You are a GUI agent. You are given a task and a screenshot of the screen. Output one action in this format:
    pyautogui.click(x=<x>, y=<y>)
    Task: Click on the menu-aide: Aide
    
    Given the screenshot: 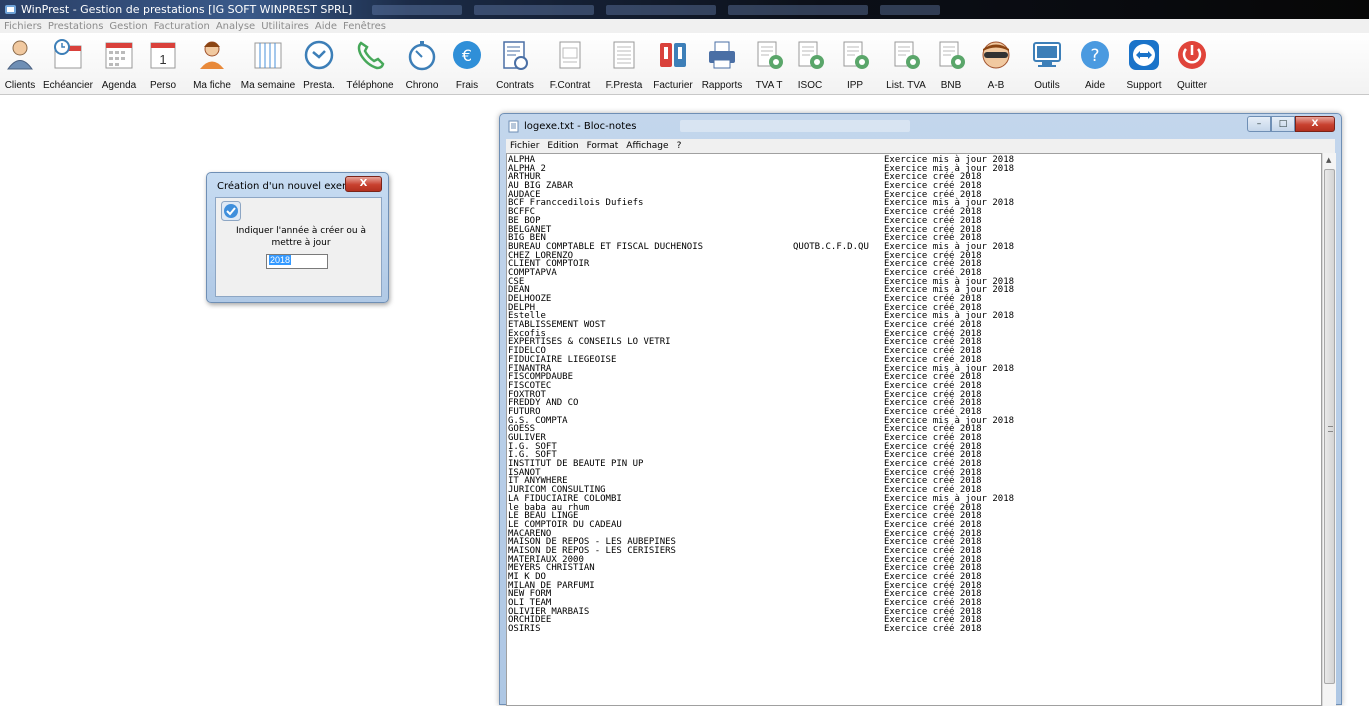 What is the action you would take?
    pyautogui.click(x=326, y=26)
    